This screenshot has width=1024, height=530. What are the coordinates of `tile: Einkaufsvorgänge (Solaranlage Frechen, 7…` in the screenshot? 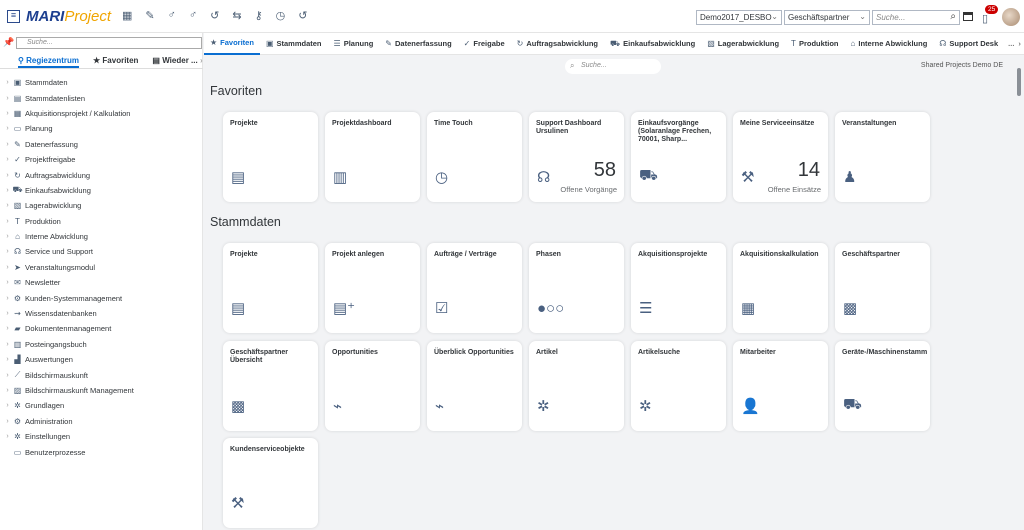 It's located at (678, 157).